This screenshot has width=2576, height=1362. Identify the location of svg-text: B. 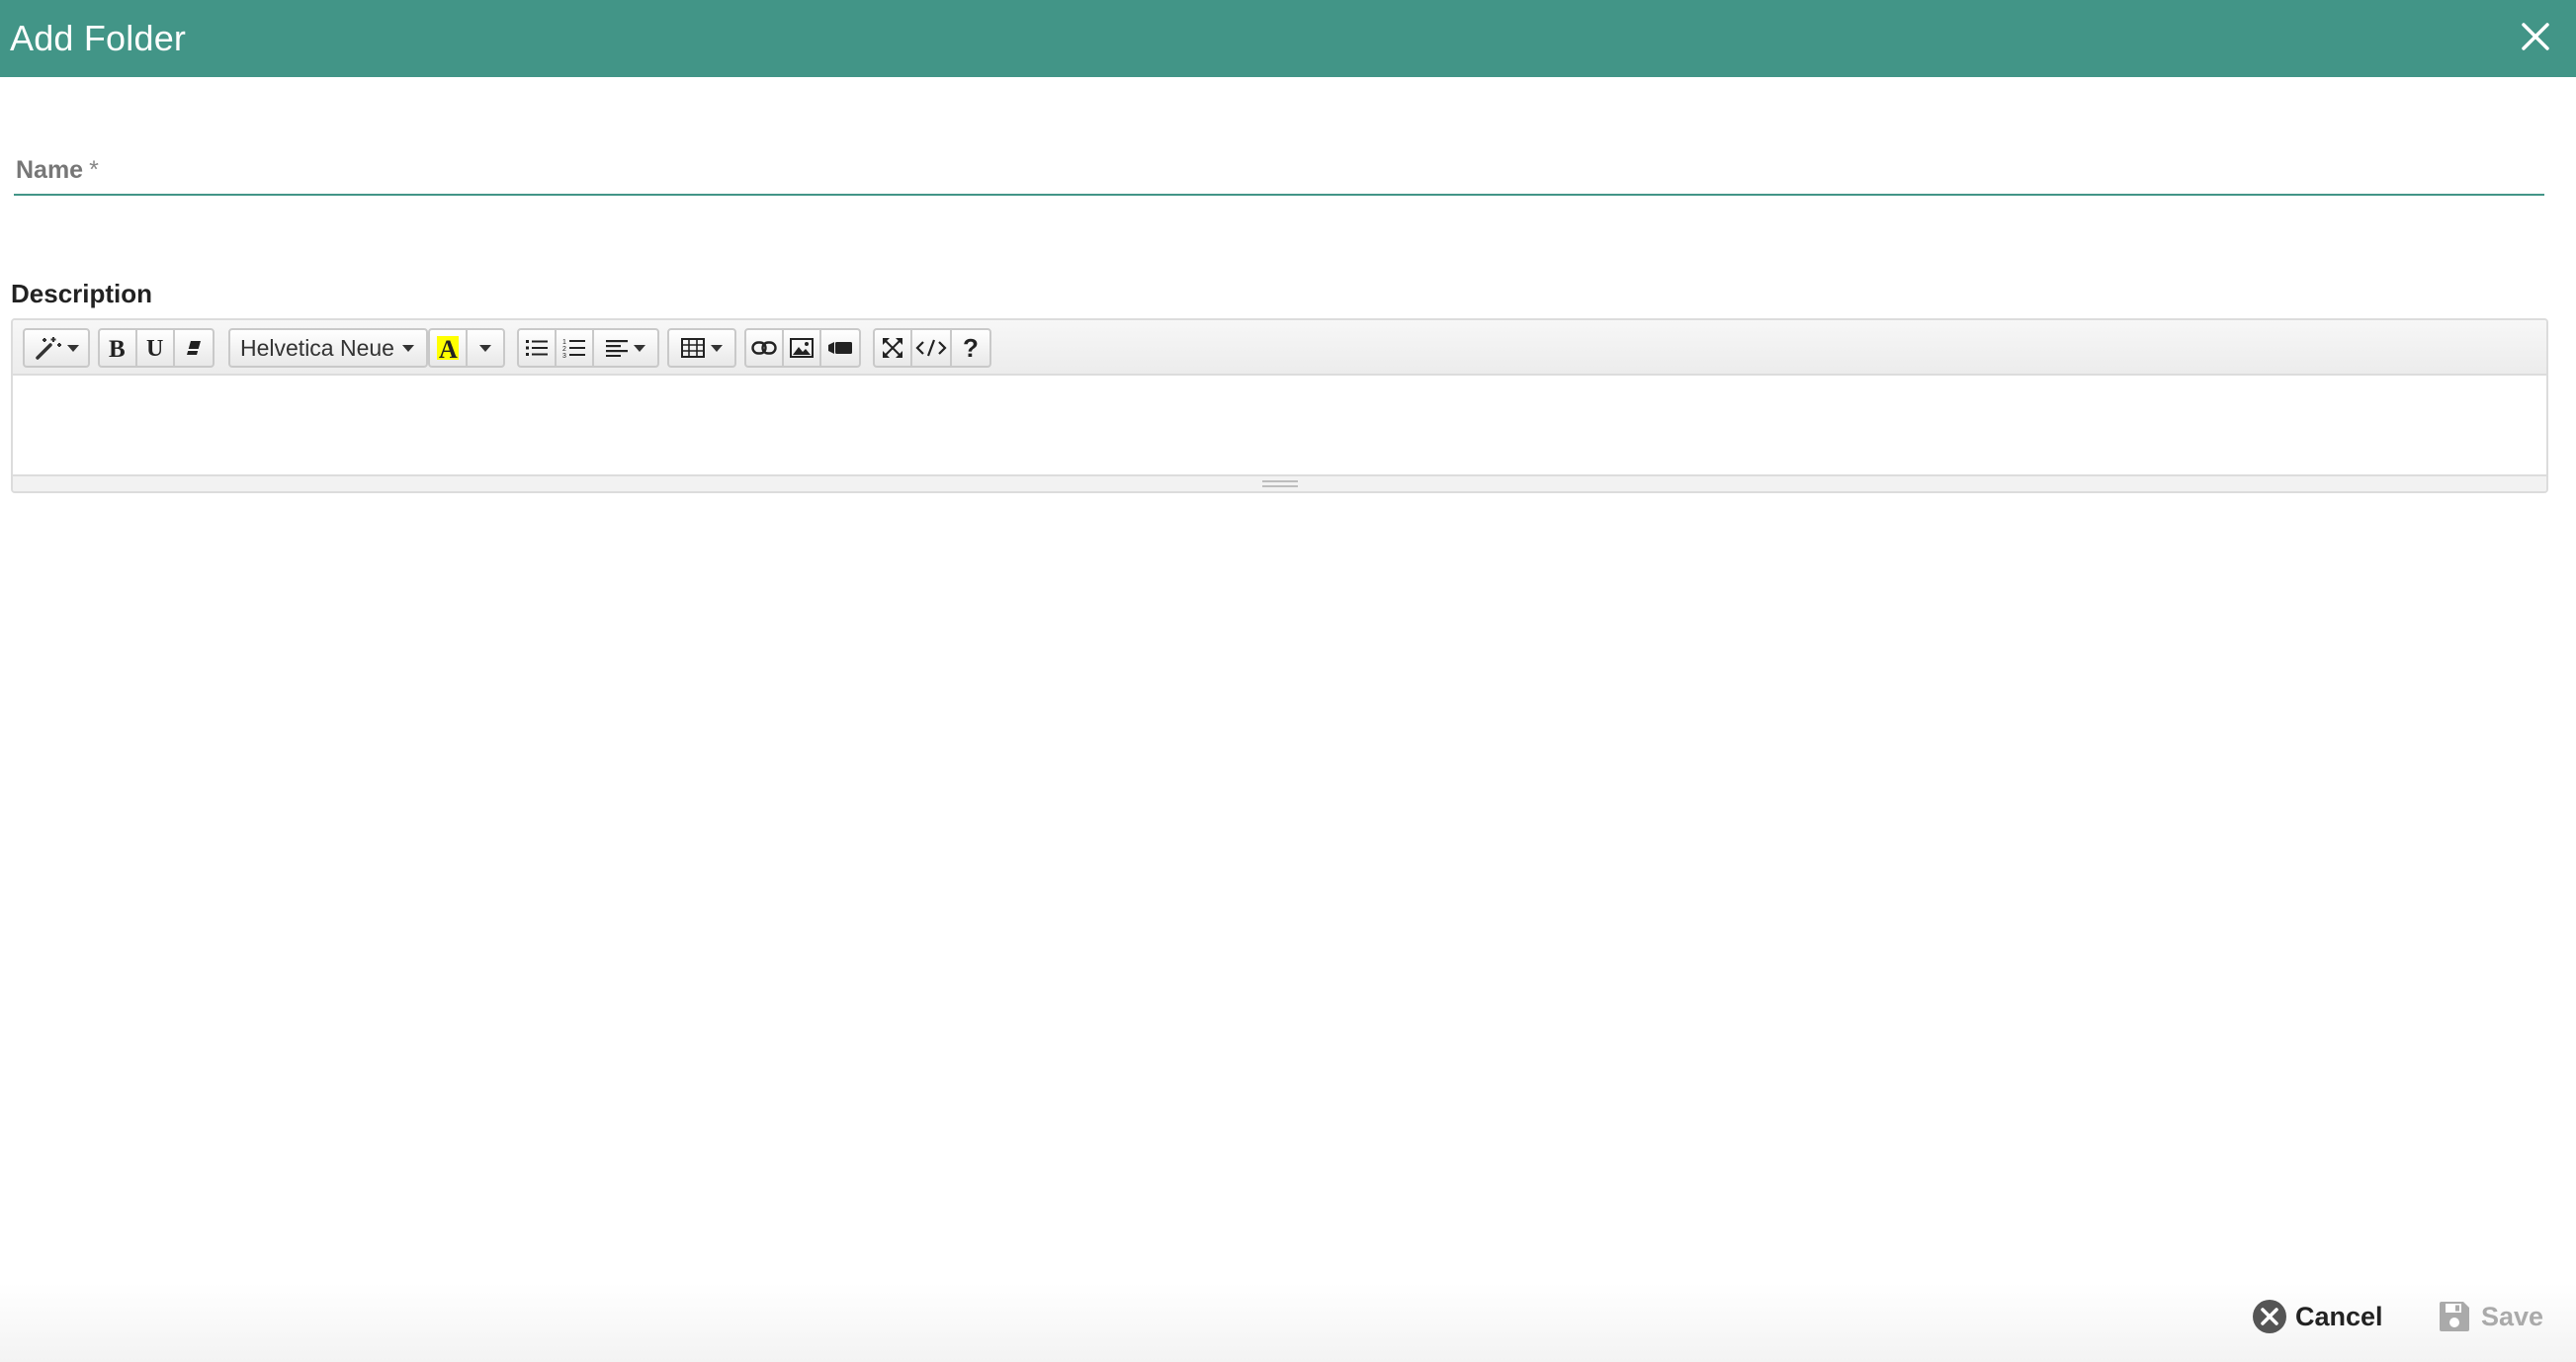
(117, 349).